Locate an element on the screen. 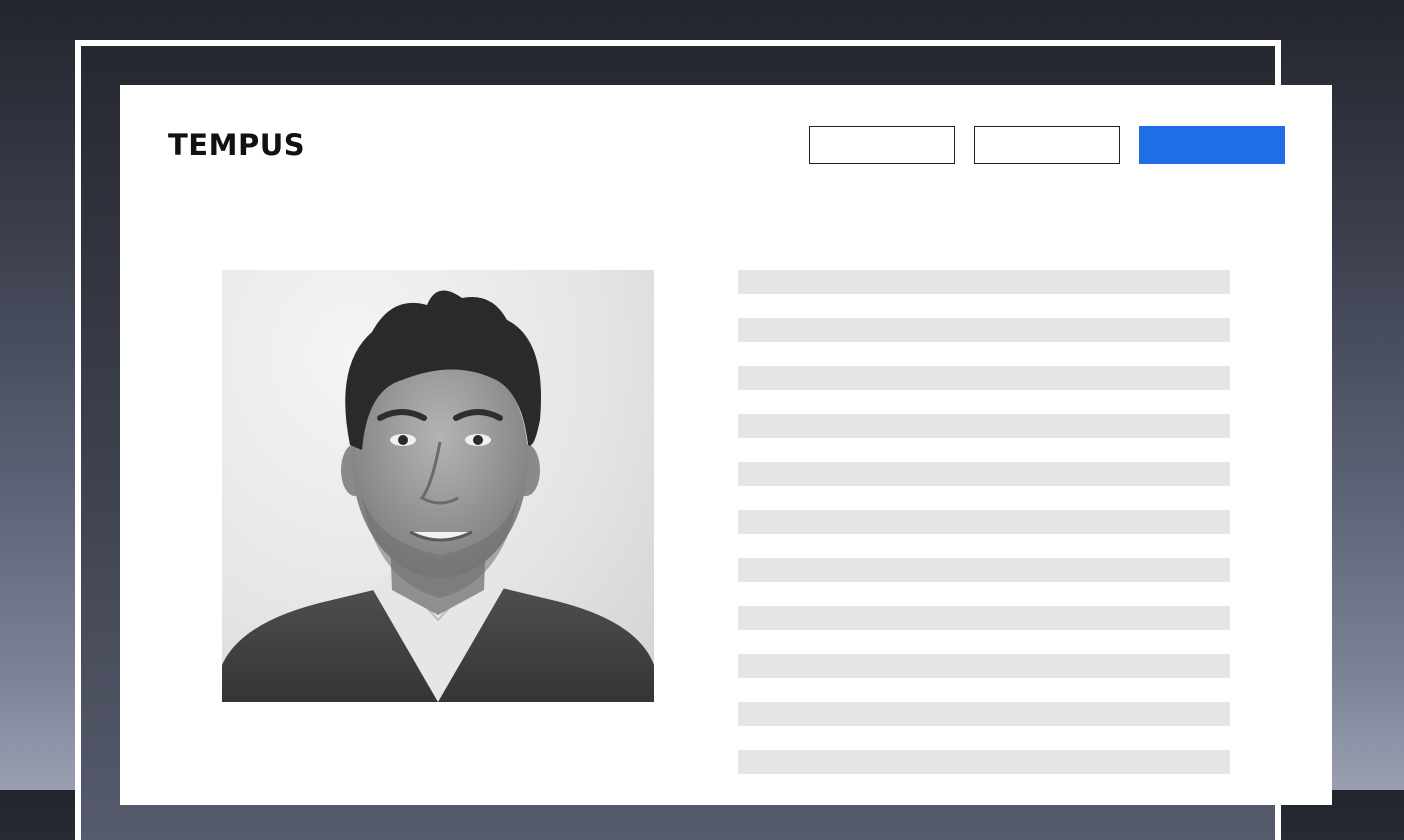 This screenshot has height=840, width=1404. logo-text: TEMPUS is located at coordinates (237, 145).